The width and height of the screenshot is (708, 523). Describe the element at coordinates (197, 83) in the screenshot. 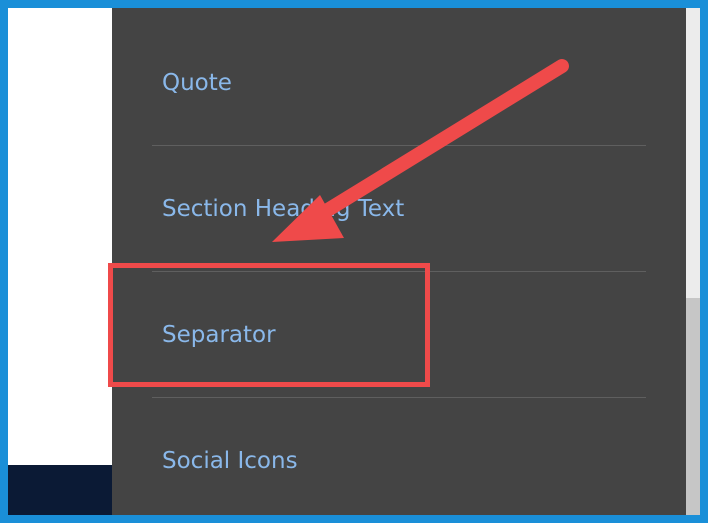

I see `menu-item-label: Quote` at that location.